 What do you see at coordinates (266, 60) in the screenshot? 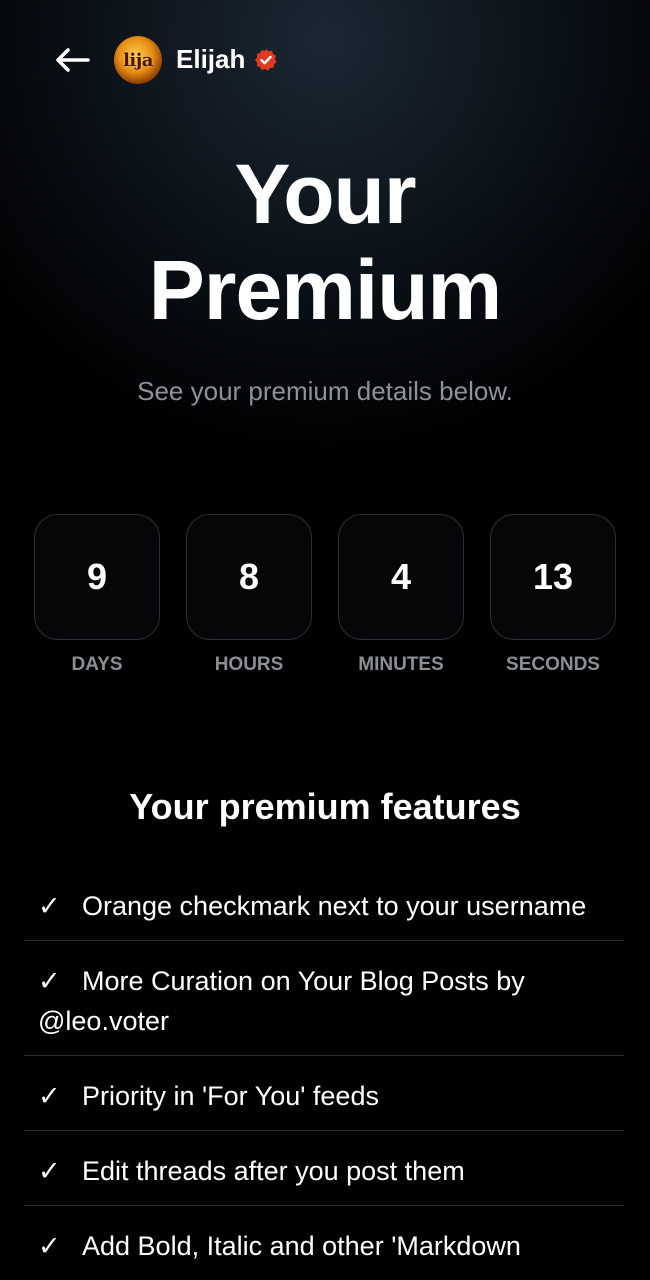
I see `verified-badge-icon` at bounding box center [266, 60].